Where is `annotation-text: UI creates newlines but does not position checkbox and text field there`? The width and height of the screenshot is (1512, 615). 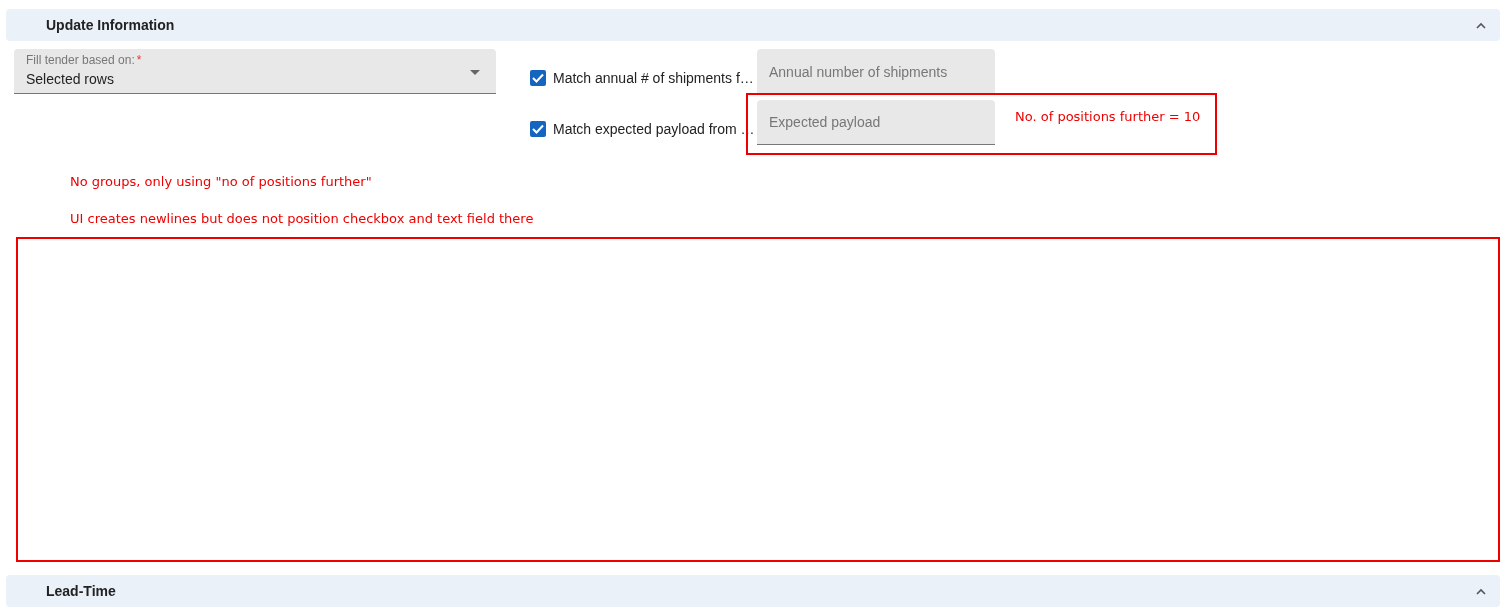
annotation-text: UI creates newlines but does not position checkbox and text field there is located at coordinates (302, 218).